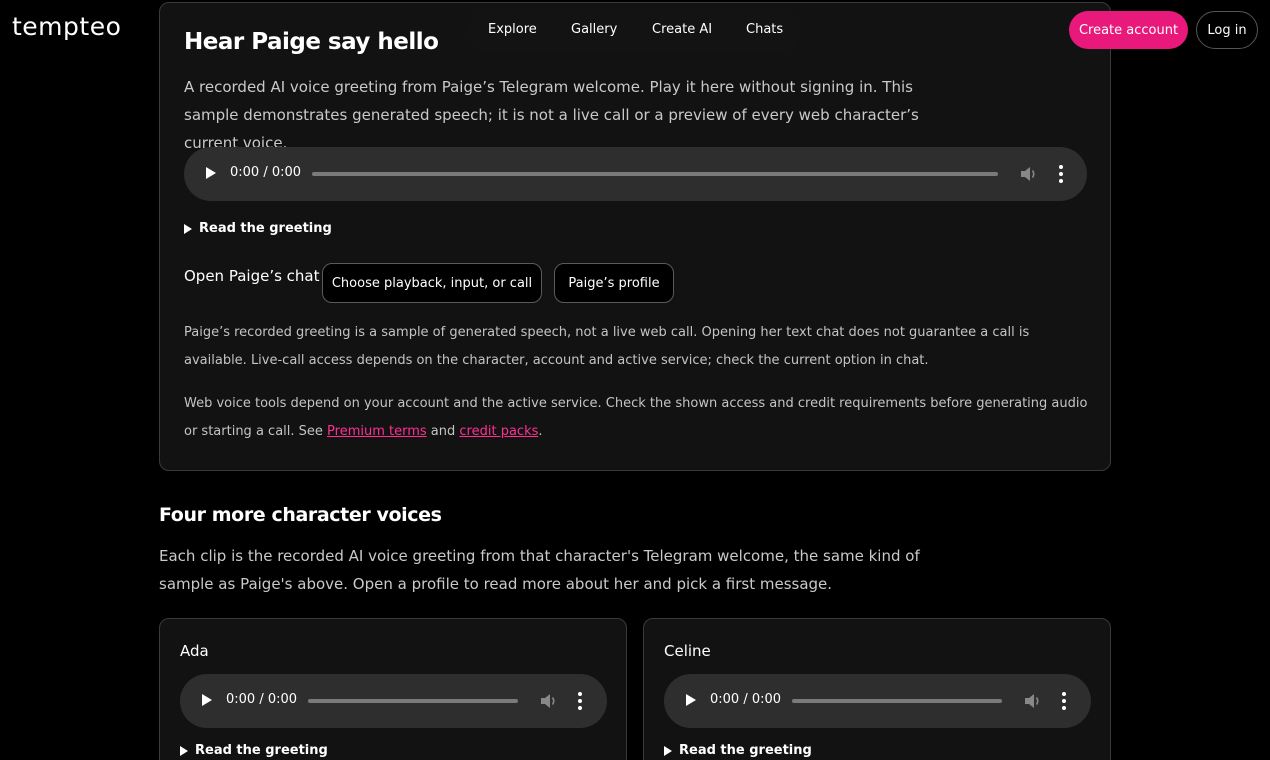  What do you see at coordinates (252, 276) in the screenshot?
I see `open-chat-label: Open Paige’s chat` at bounding box center [252, 276].